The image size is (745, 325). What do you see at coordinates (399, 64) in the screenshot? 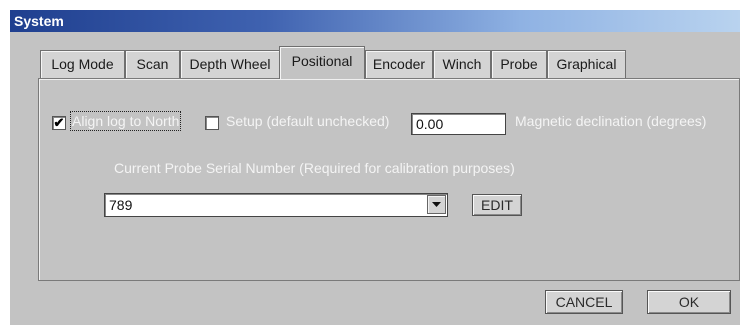
I see `tab-encoder: Encoder` at bounding box center [399, 64].